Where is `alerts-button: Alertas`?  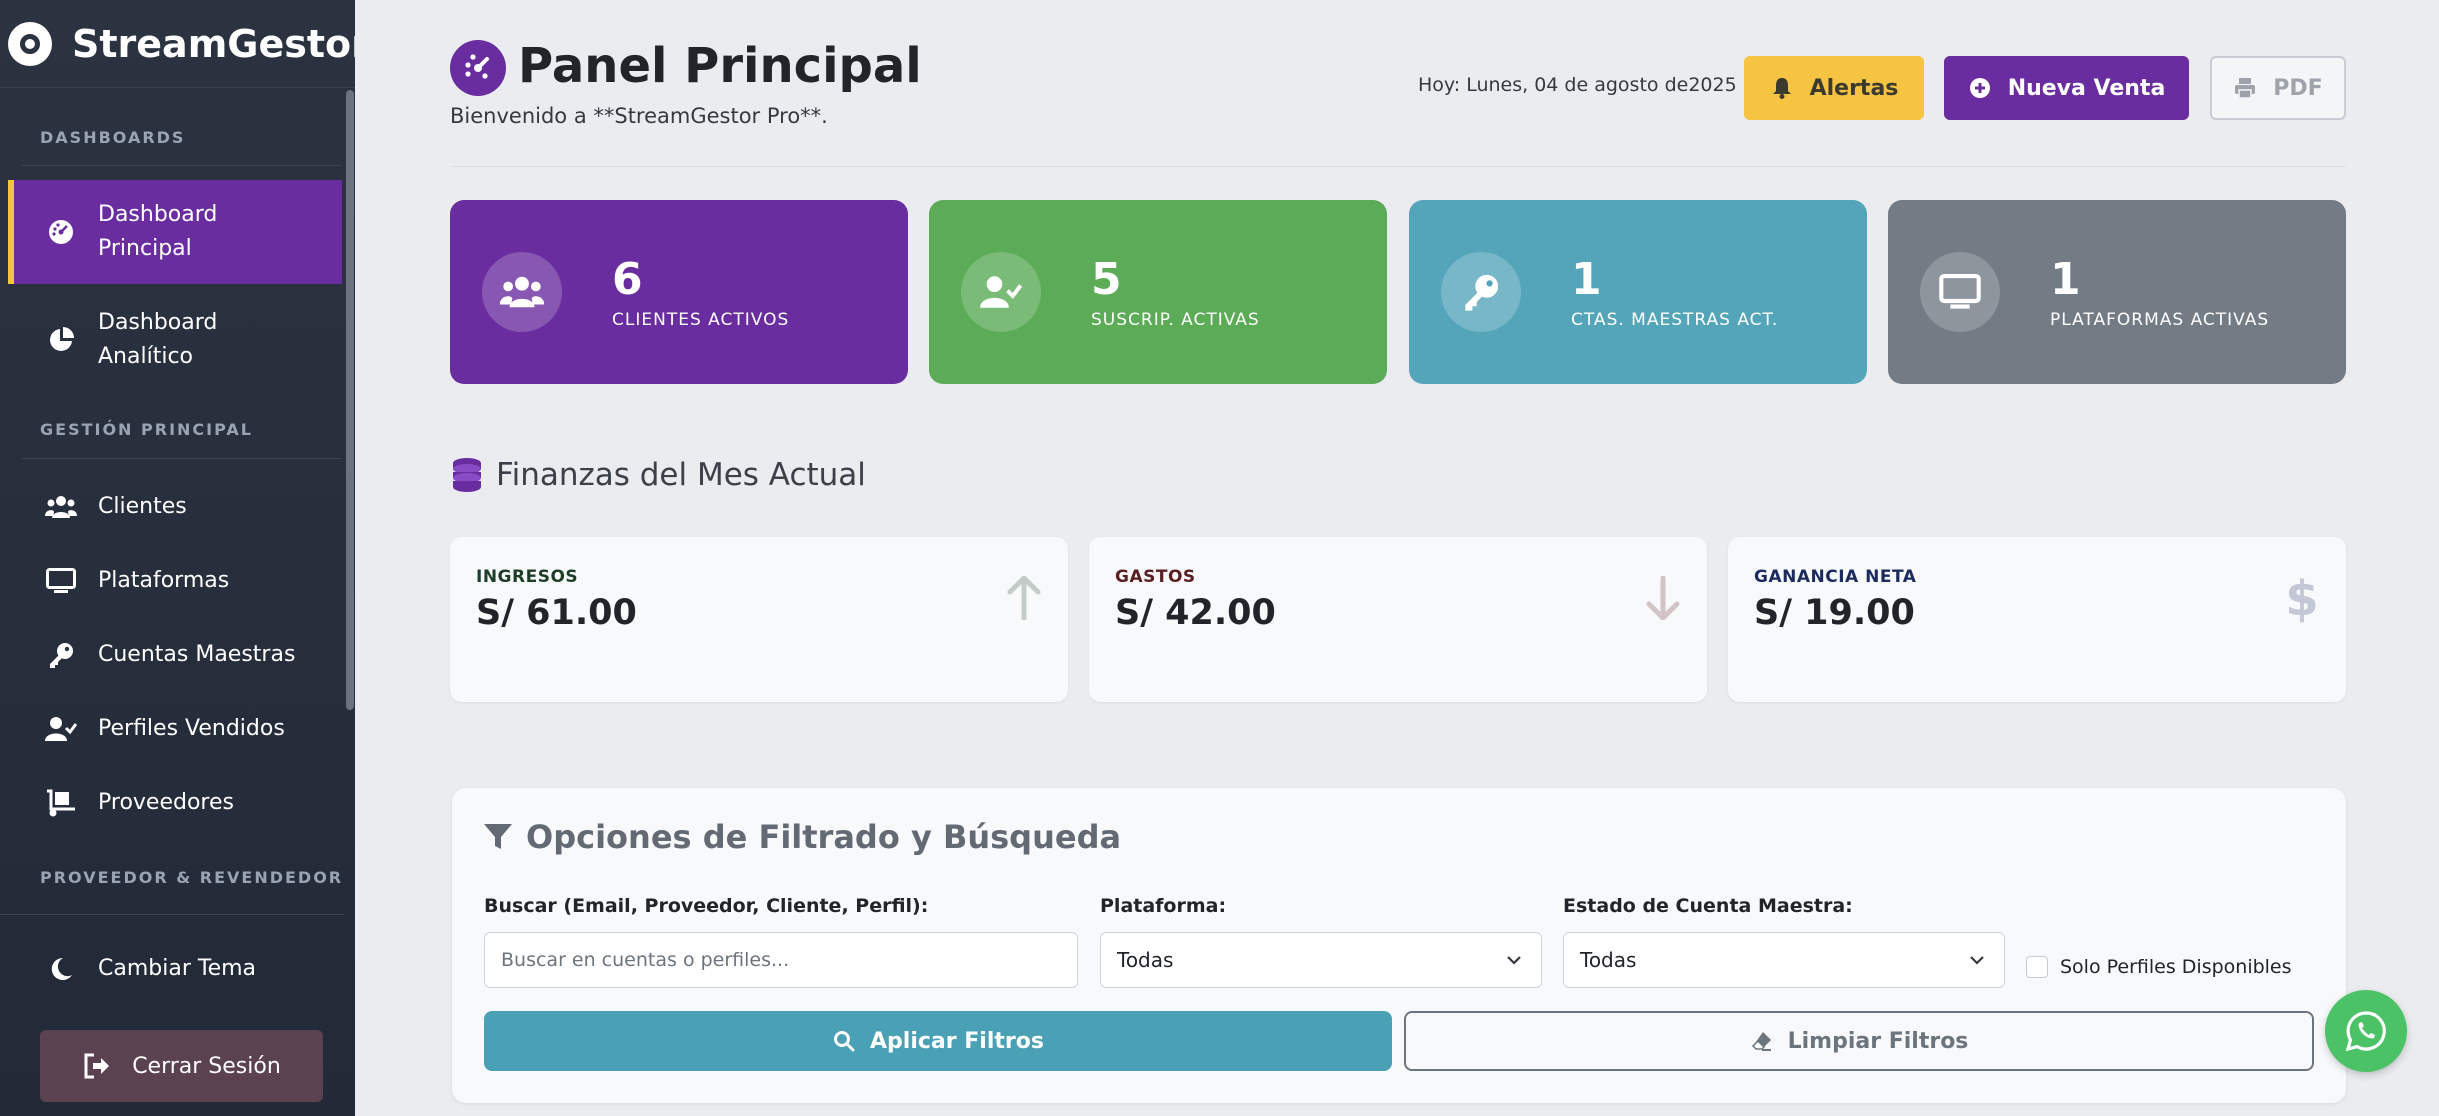 alerts-button: Alertas is located at coordinates (1834, 88).